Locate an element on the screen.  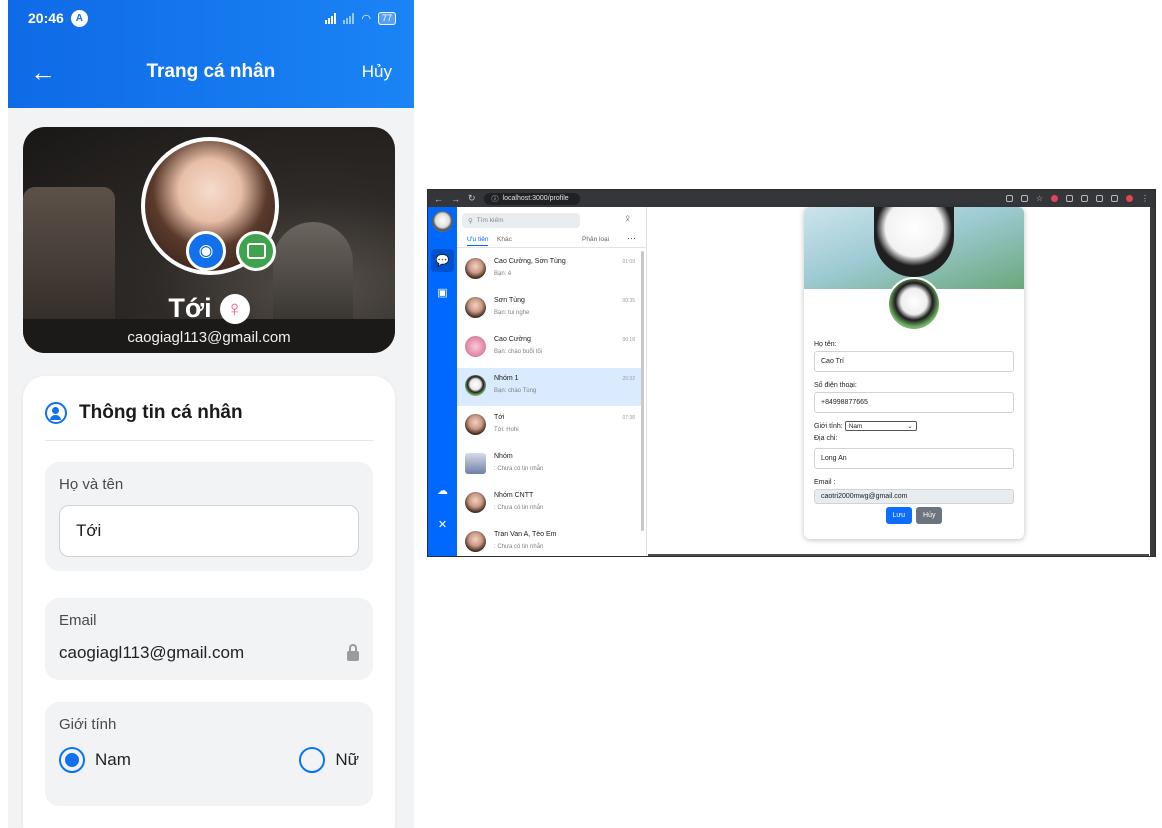
name-input: Cao Trí is located at coordinates (914, 361).